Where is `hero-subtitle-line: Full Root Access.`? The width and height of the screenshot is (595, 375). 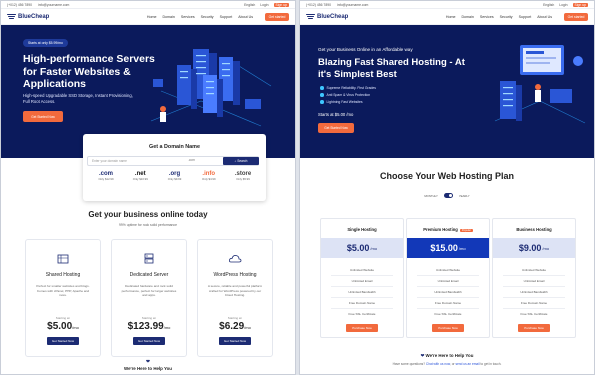
hero-subtitle-line: Full Root Access. is located at coordinates (39, 101).